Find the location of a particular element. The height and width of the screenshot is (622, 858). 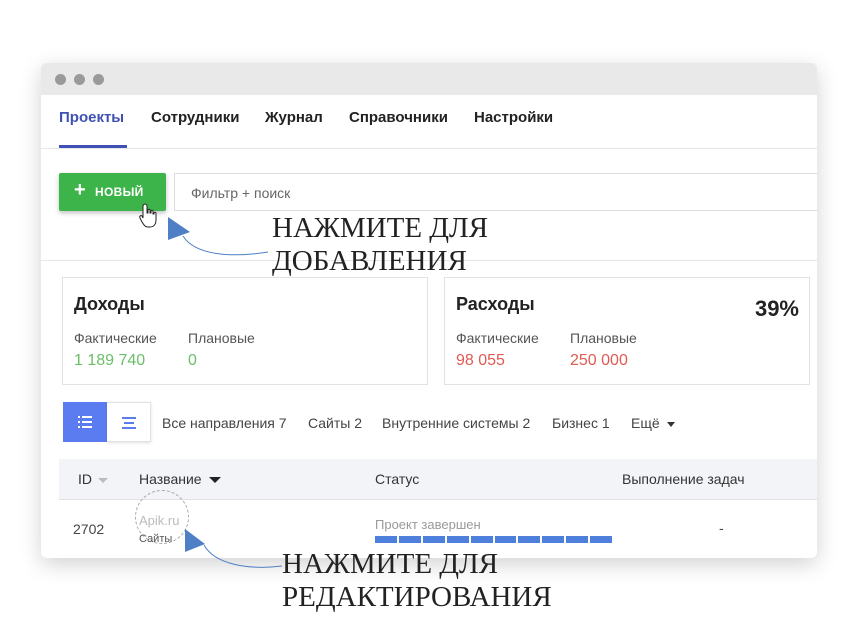

edit-callout-arrow is located at coordinates (195, 540).